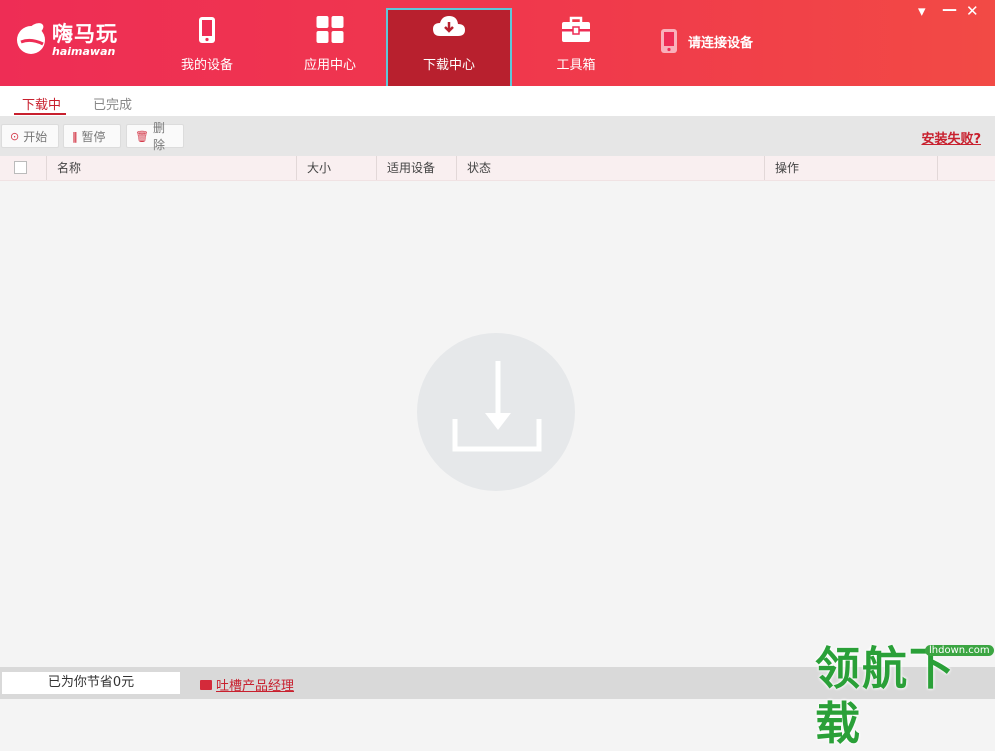 This screenshot has width=995, height=751. I want to click on menu-dropdown-icon: ▾, so click(922, 11).